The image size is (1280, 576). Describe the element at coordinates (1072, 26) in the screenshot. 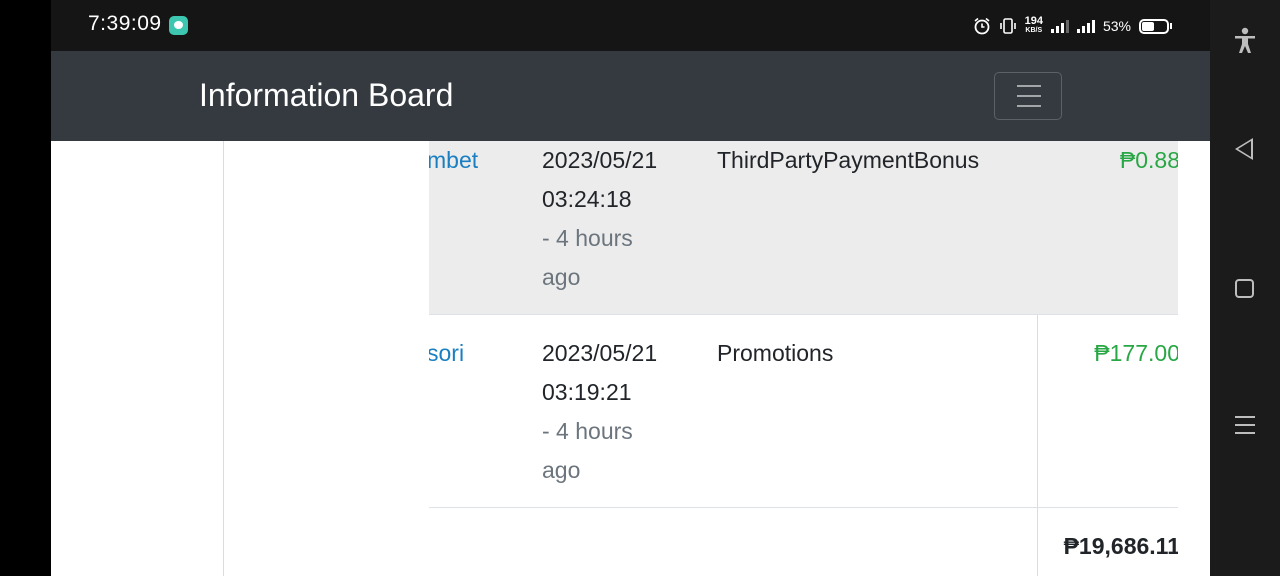

I see `status-indicators: 194 KB/S 53%` at that location.